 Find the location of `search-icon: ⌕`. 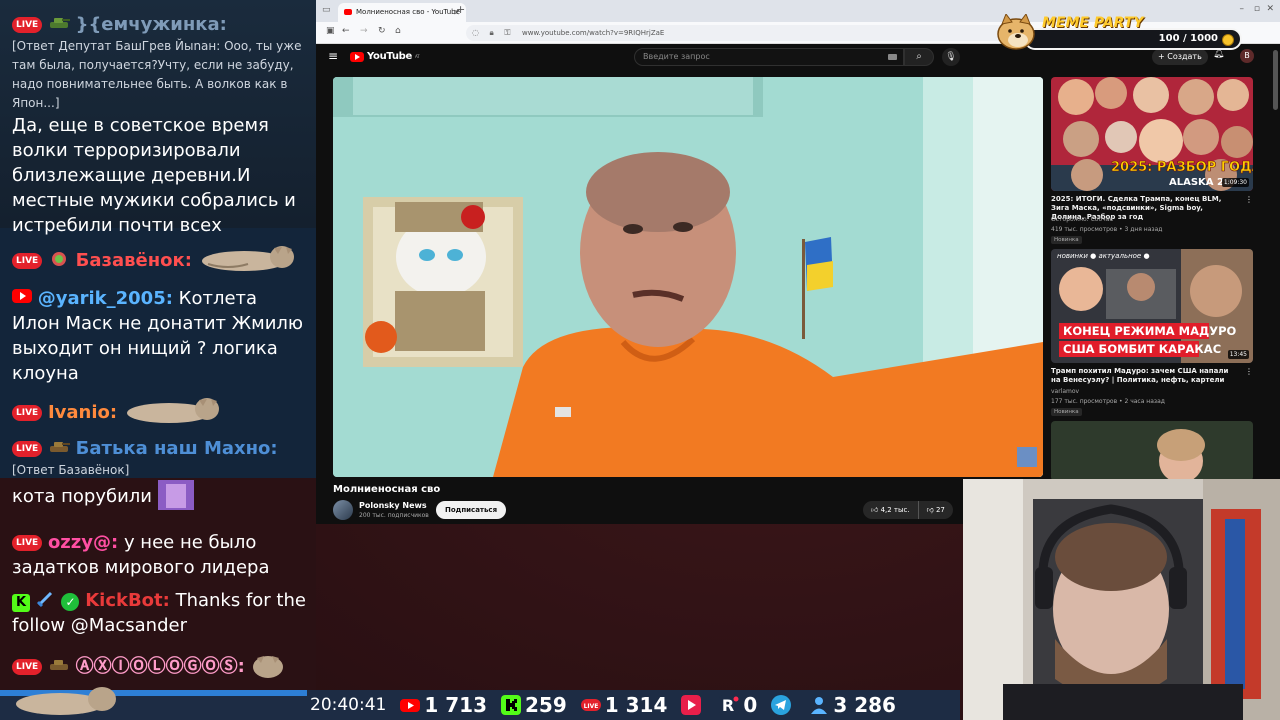

search-icon: ⌕ is located at coordinates (919, 56).